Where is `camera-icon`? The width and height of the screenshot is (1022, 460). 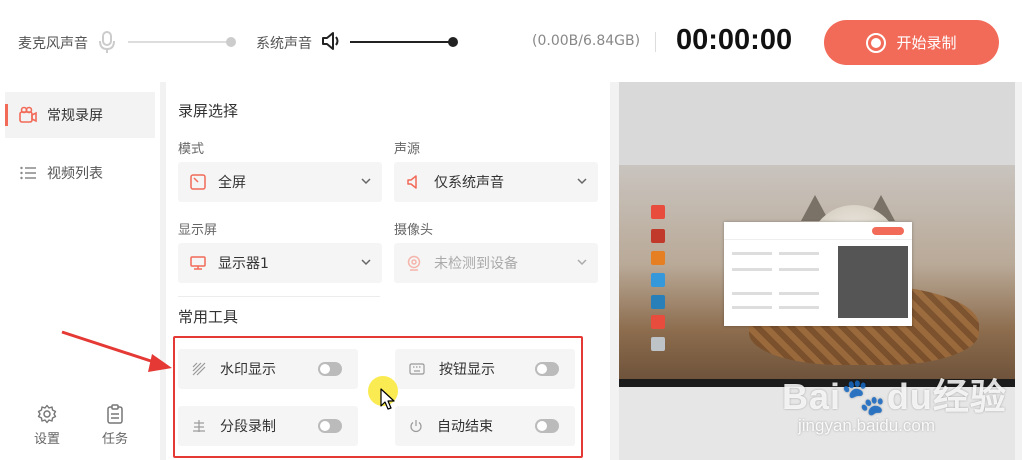
camera-icon is located at coordinates (28, 114).